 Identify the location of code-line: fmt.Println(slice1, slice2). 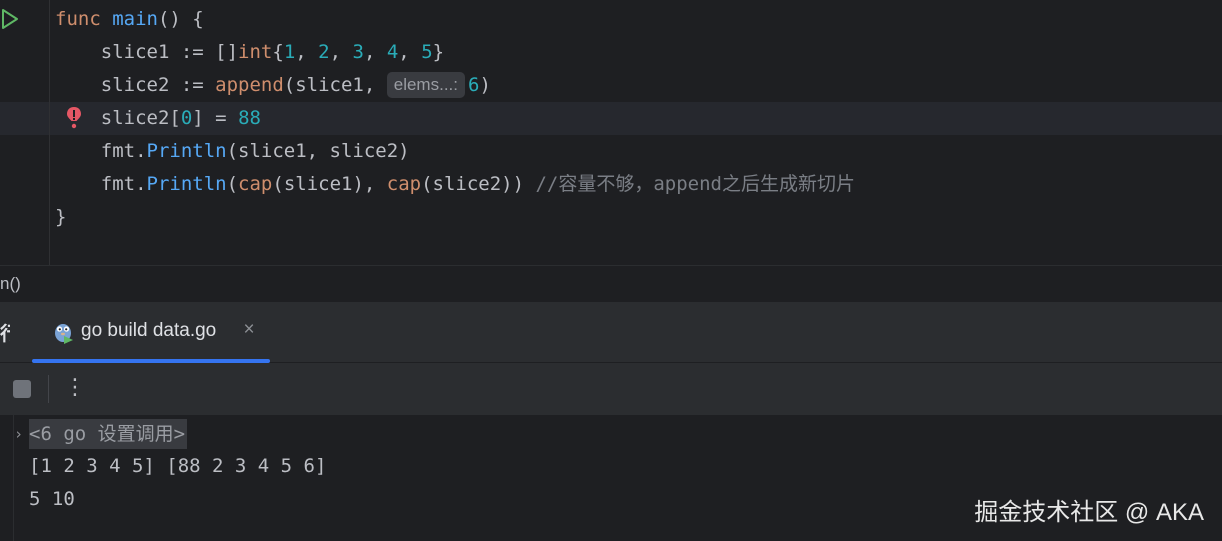
(232, 151).